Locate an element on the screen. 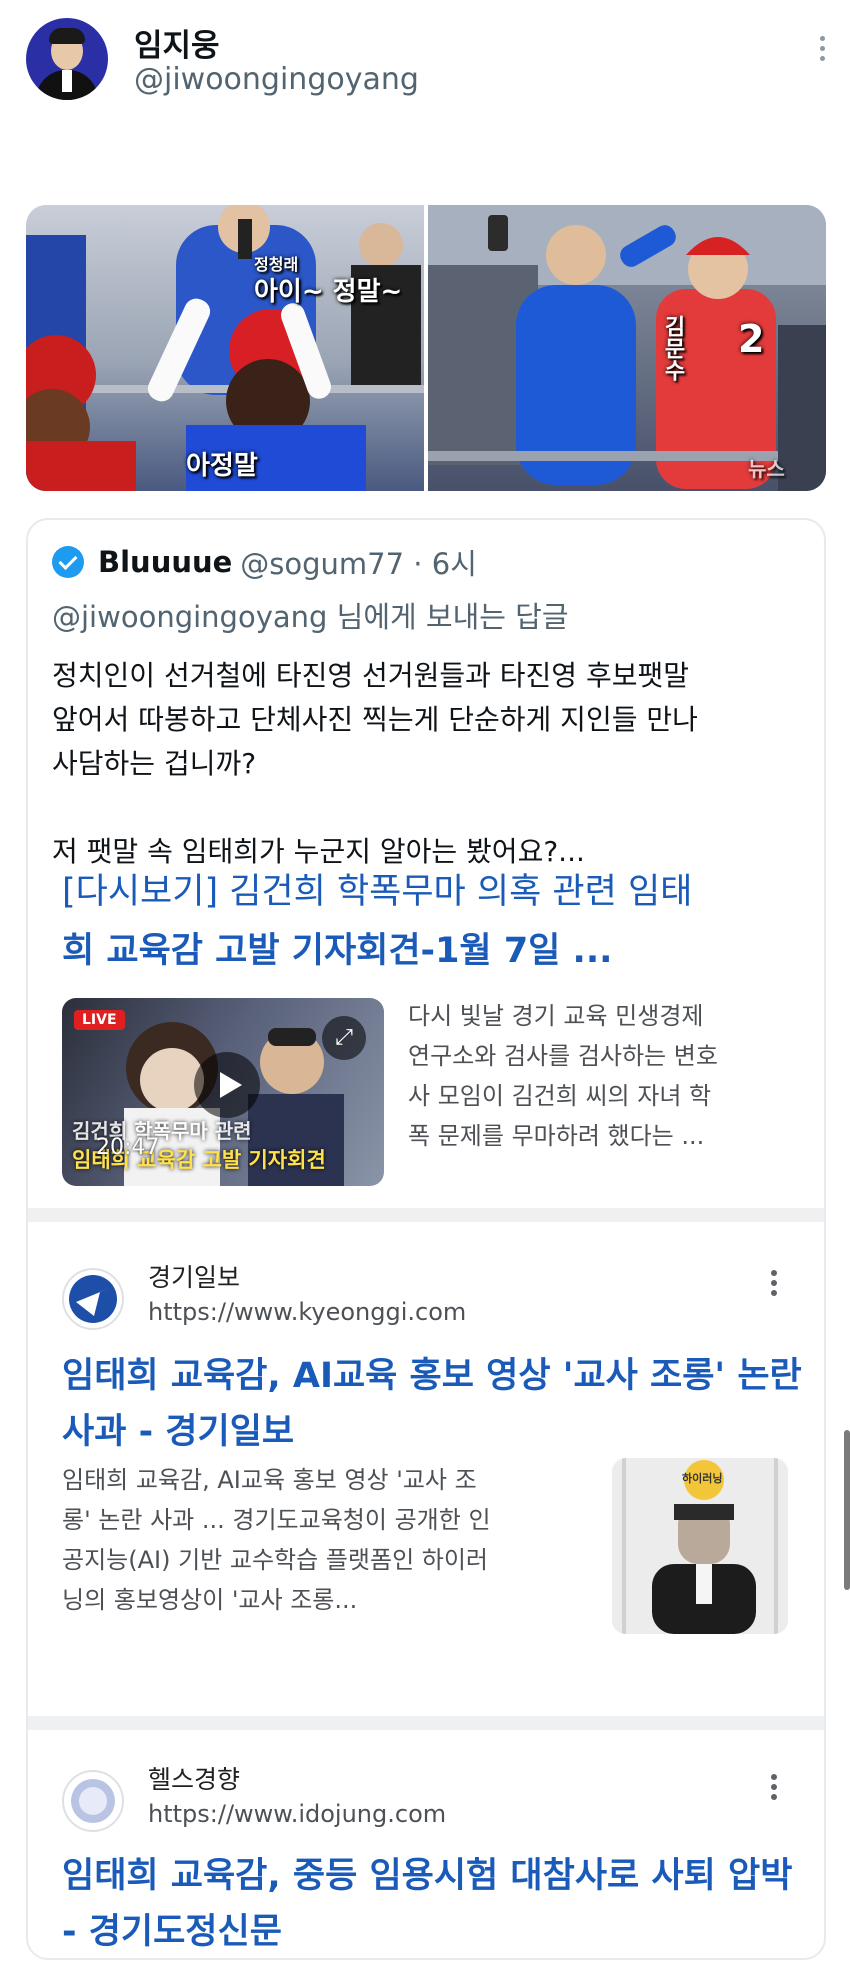 Image resolution: width=850 pixels, height=1980 pixels. more-options-icon is located at coordinates (822, 51).